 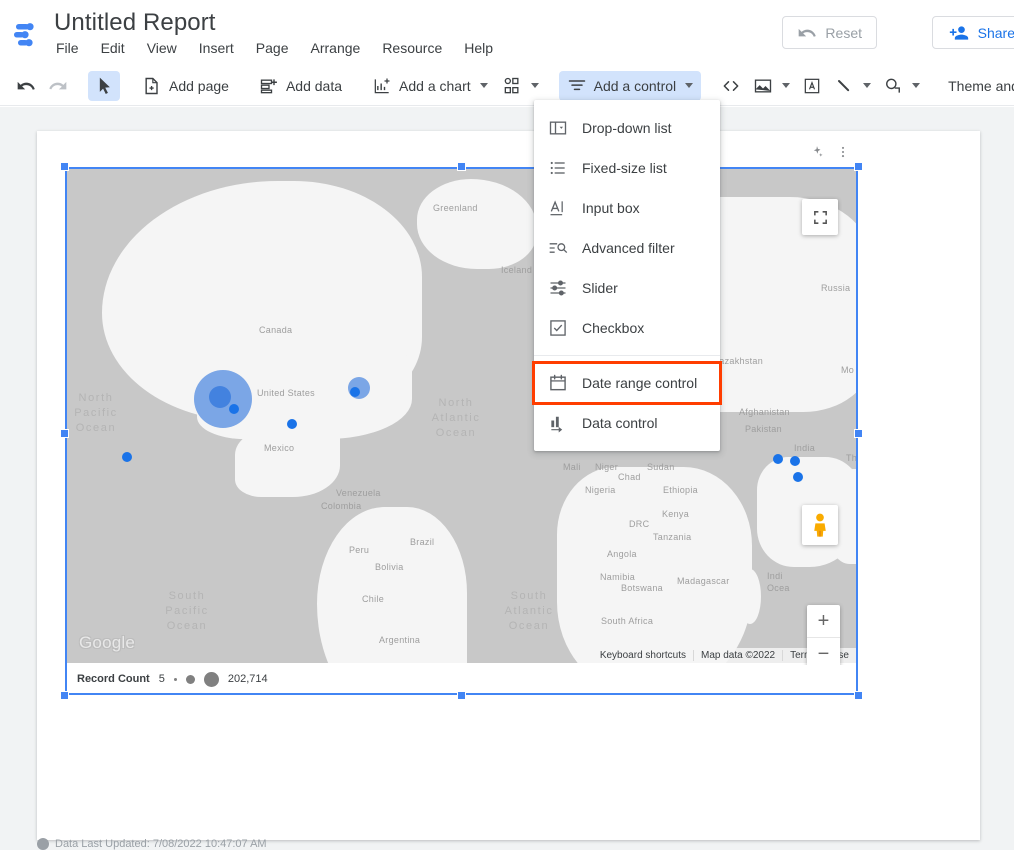 I want to click on map-zoom-controls: + −, so click(x=823, y=638).